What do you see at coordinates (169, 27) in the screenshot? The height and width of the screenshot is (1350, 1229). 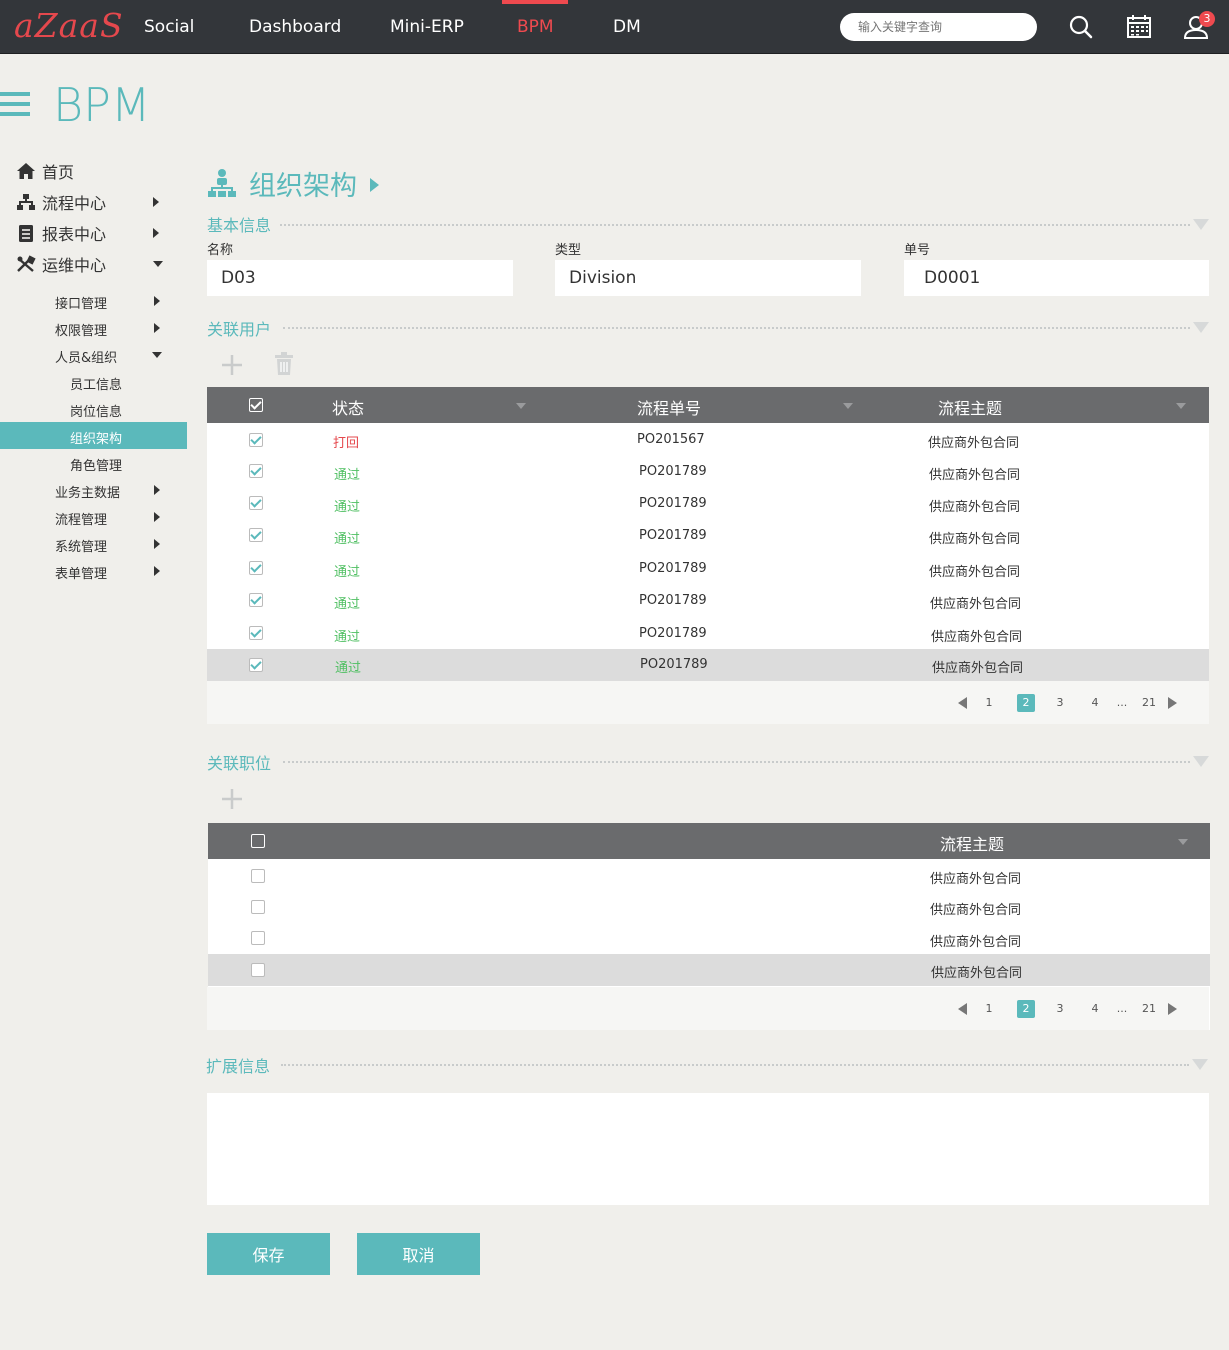 I see `nav-social: Social` at bounding box center [169, 27].